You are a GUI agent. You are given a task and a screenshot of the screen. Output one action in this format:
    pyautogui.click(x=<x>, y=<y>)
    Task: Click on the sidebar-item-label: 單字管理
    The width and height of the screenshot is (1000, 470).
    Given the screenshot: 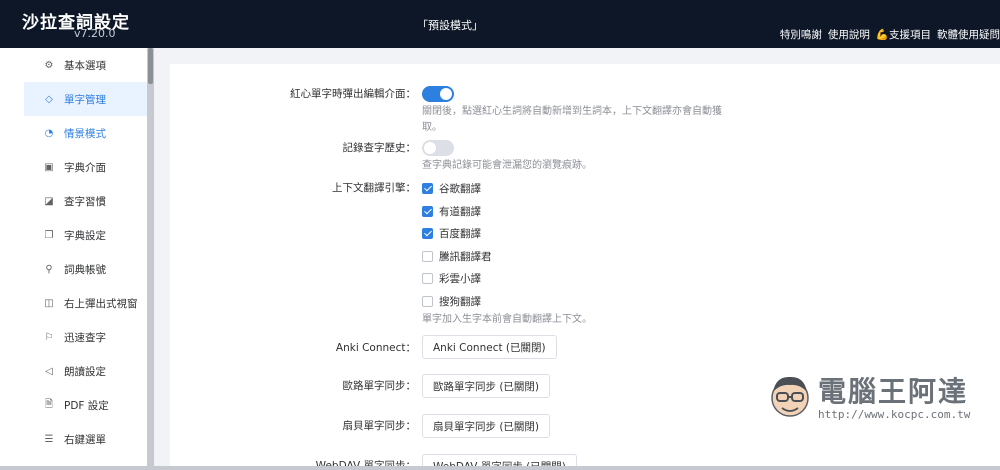 What is the action you would take?
    pyautogui.click(x=85, y=99)
    